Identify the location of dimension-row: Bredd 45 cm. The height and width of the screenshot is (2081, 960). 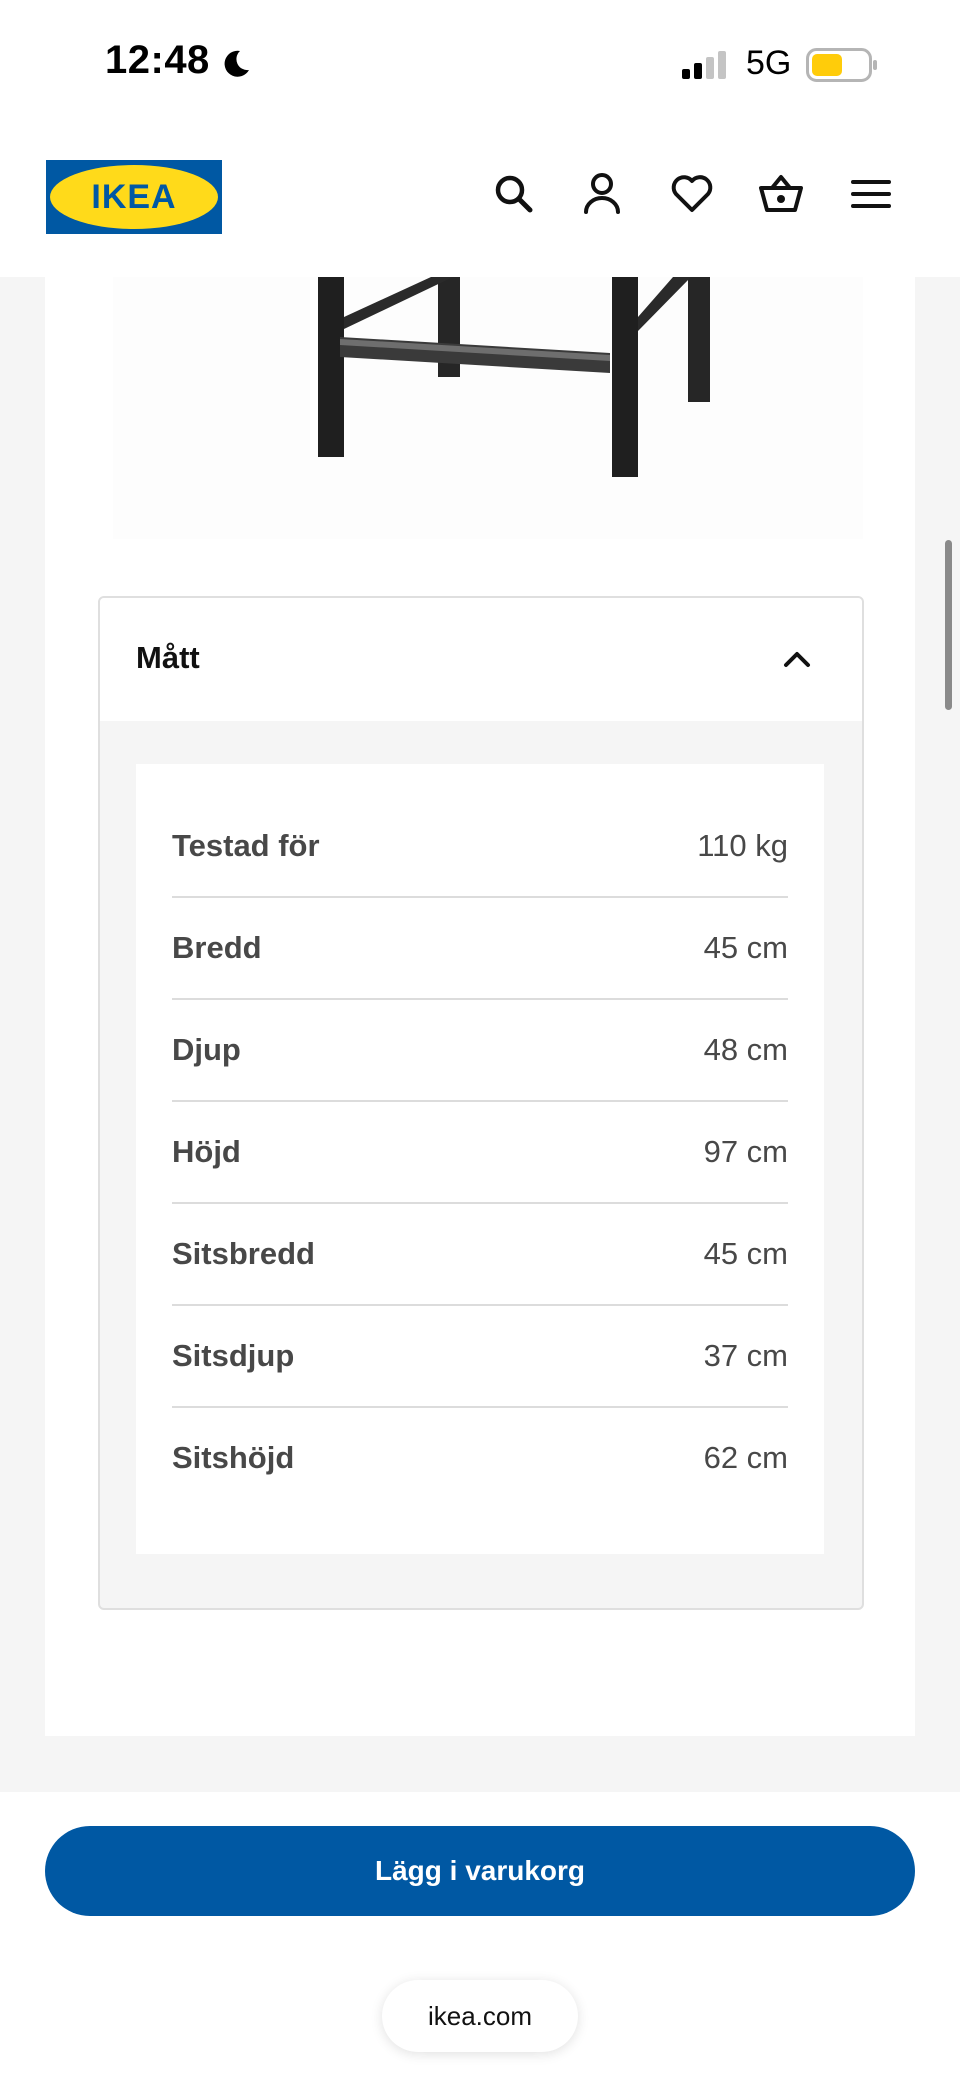
(480, 948).